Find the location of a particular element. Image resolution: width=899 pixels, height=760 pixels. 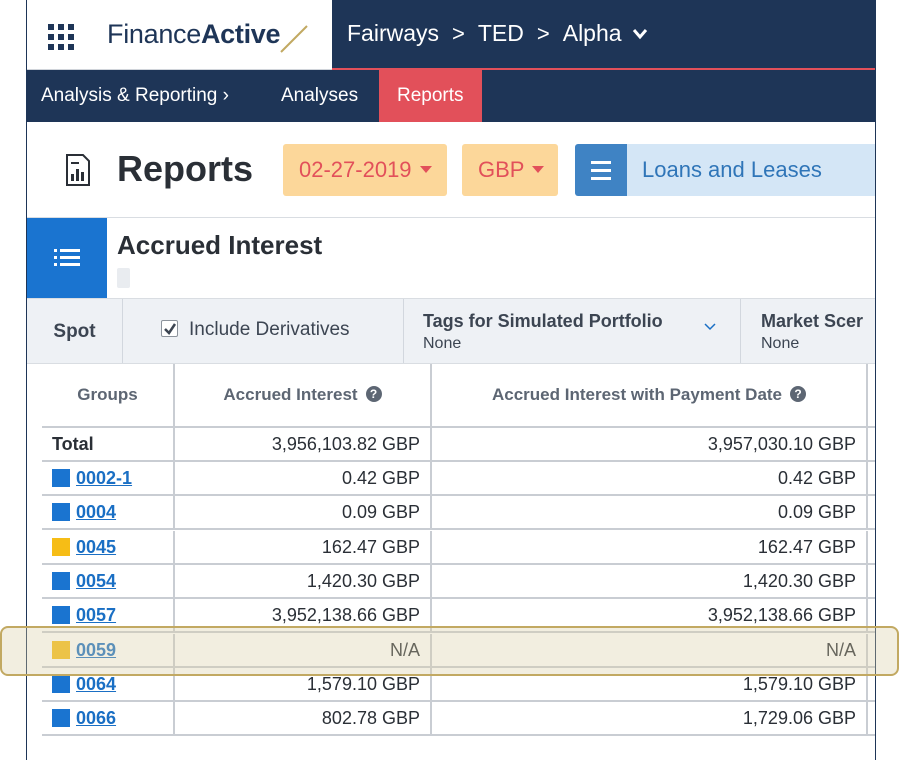

accrued-interest-payment-date-cell: 0.42 GBP is located at coordinates (650, 478).